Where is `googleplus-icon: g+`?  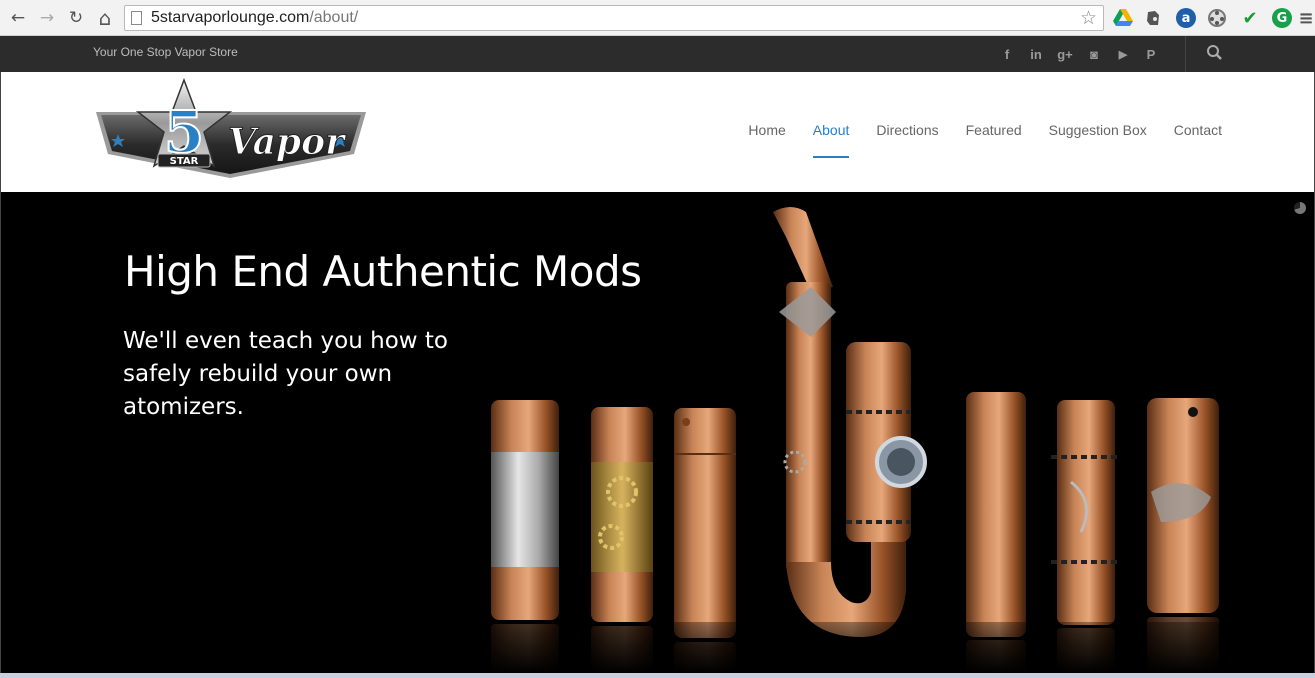 googleplus-icon: g+ is located at coordinates (1065, 54).